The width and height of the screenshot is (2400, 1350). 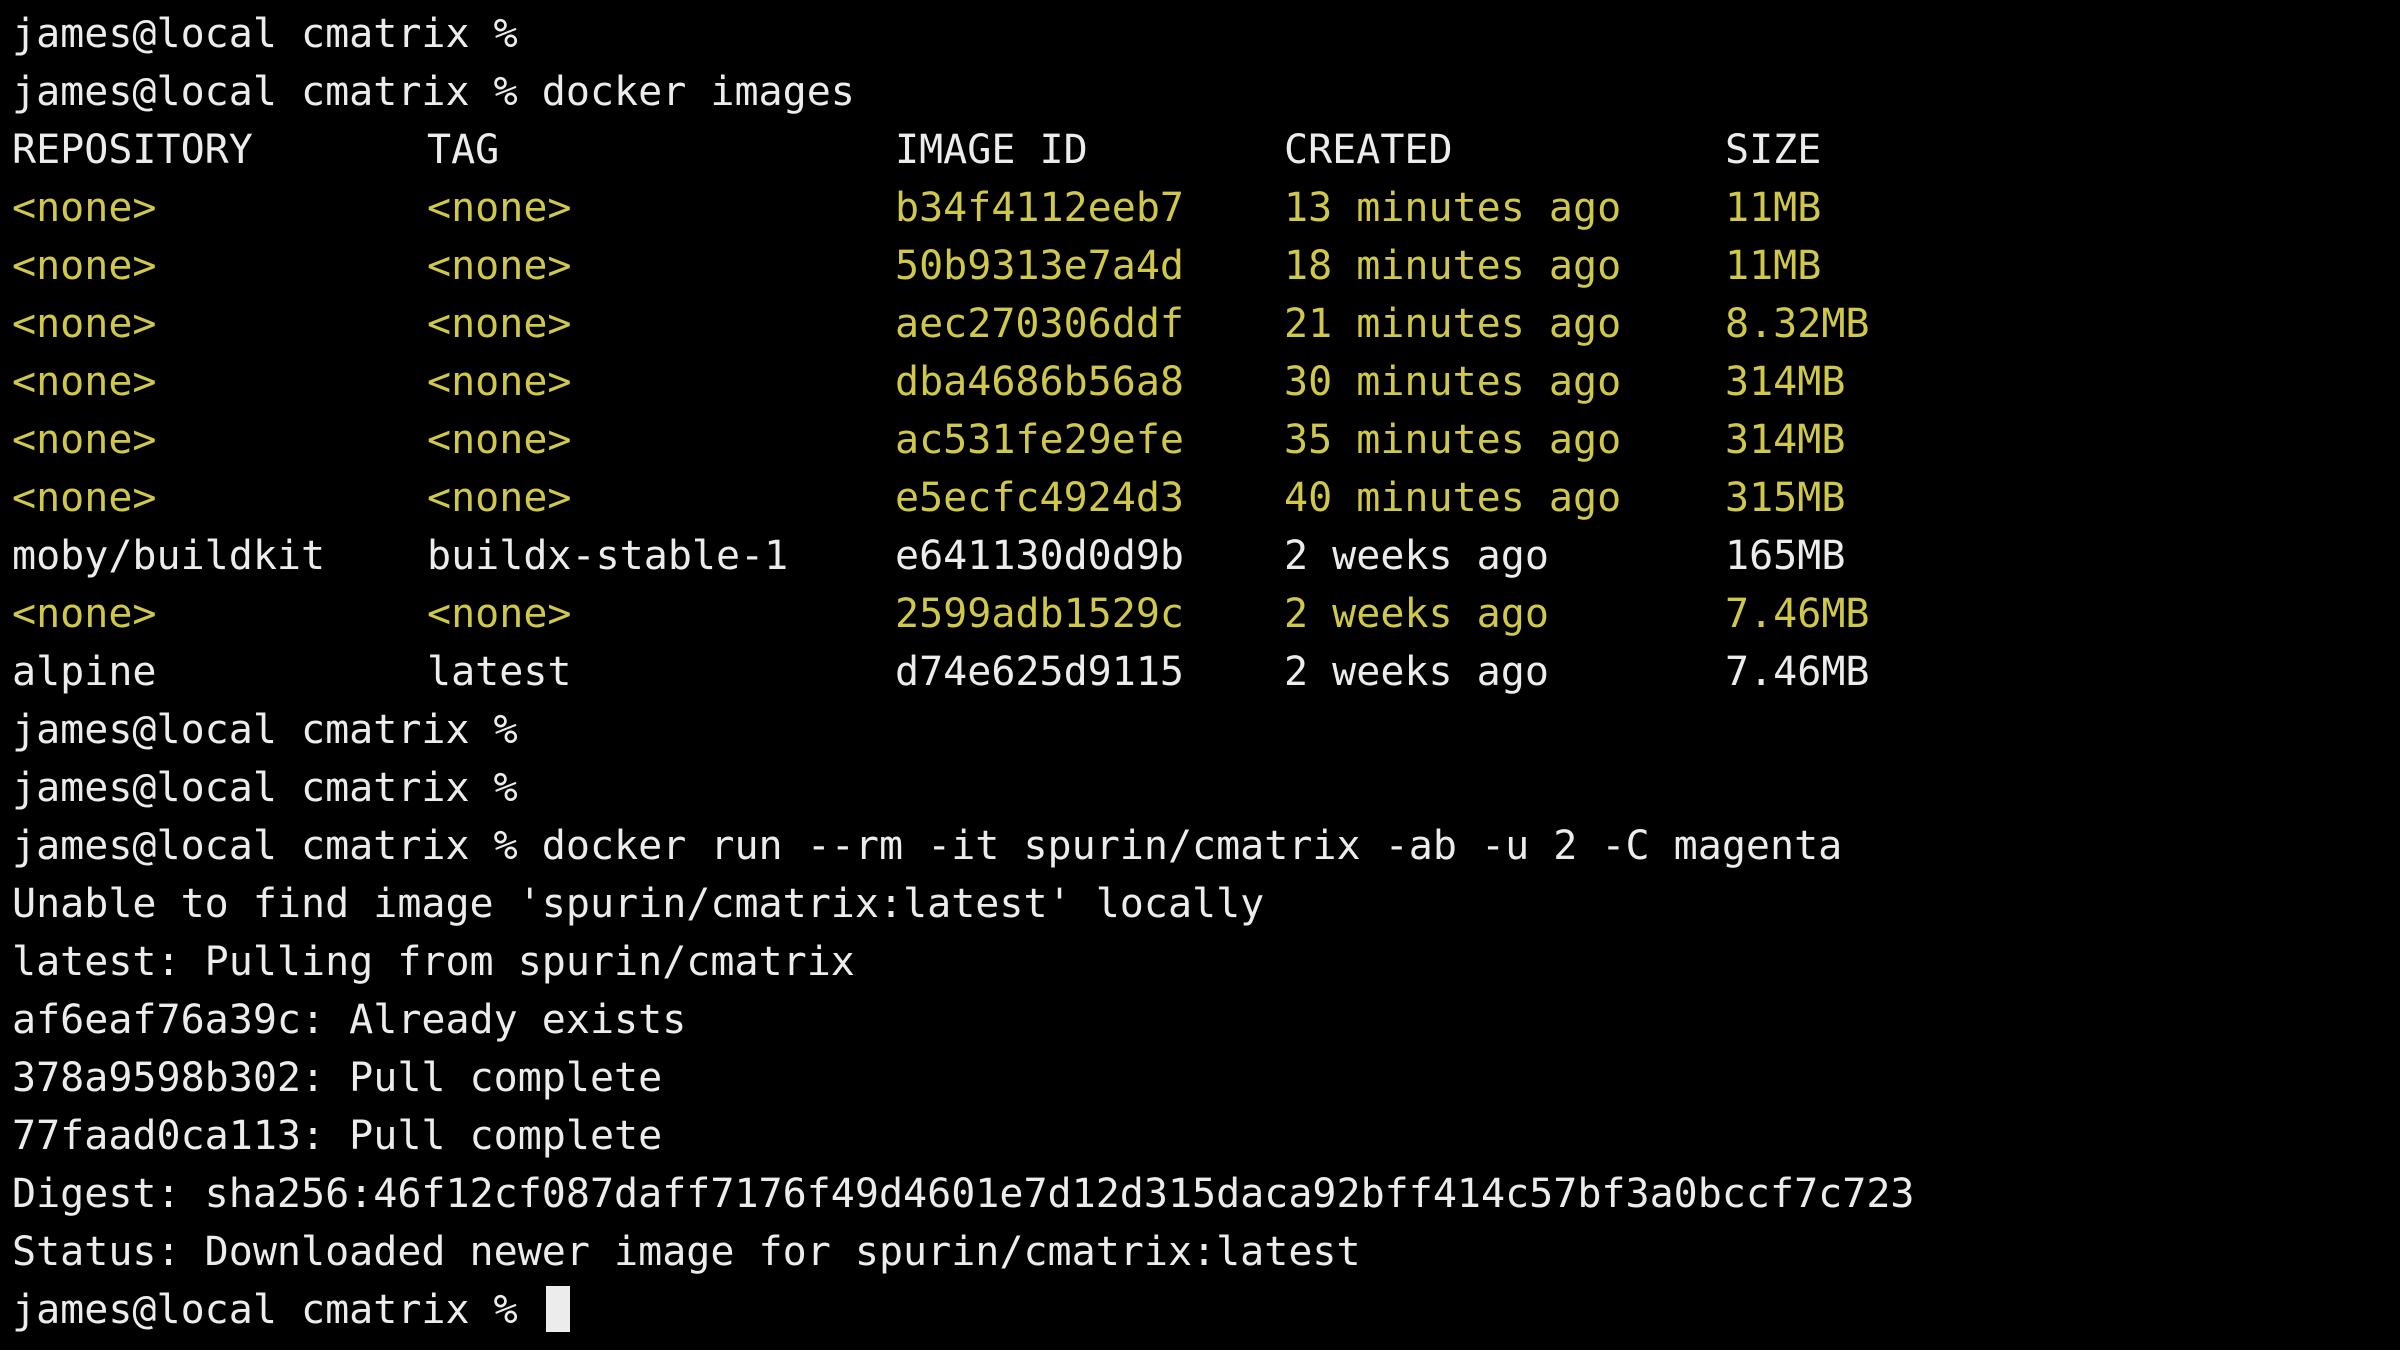 What do you see at coordinates (463, 150) in the screenshot?
I see `column-header-tag: TAG` at bounding box center [463, 150].